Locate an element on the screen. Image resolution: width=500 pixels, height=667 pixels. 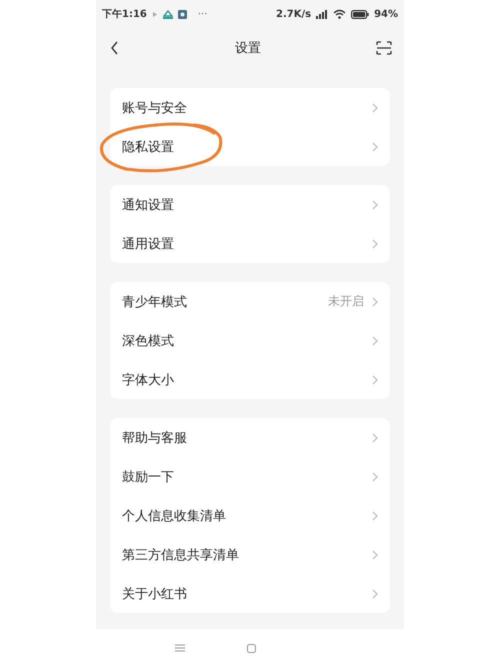
settings-row: 通知设置 is located at coordinates (250, 204).